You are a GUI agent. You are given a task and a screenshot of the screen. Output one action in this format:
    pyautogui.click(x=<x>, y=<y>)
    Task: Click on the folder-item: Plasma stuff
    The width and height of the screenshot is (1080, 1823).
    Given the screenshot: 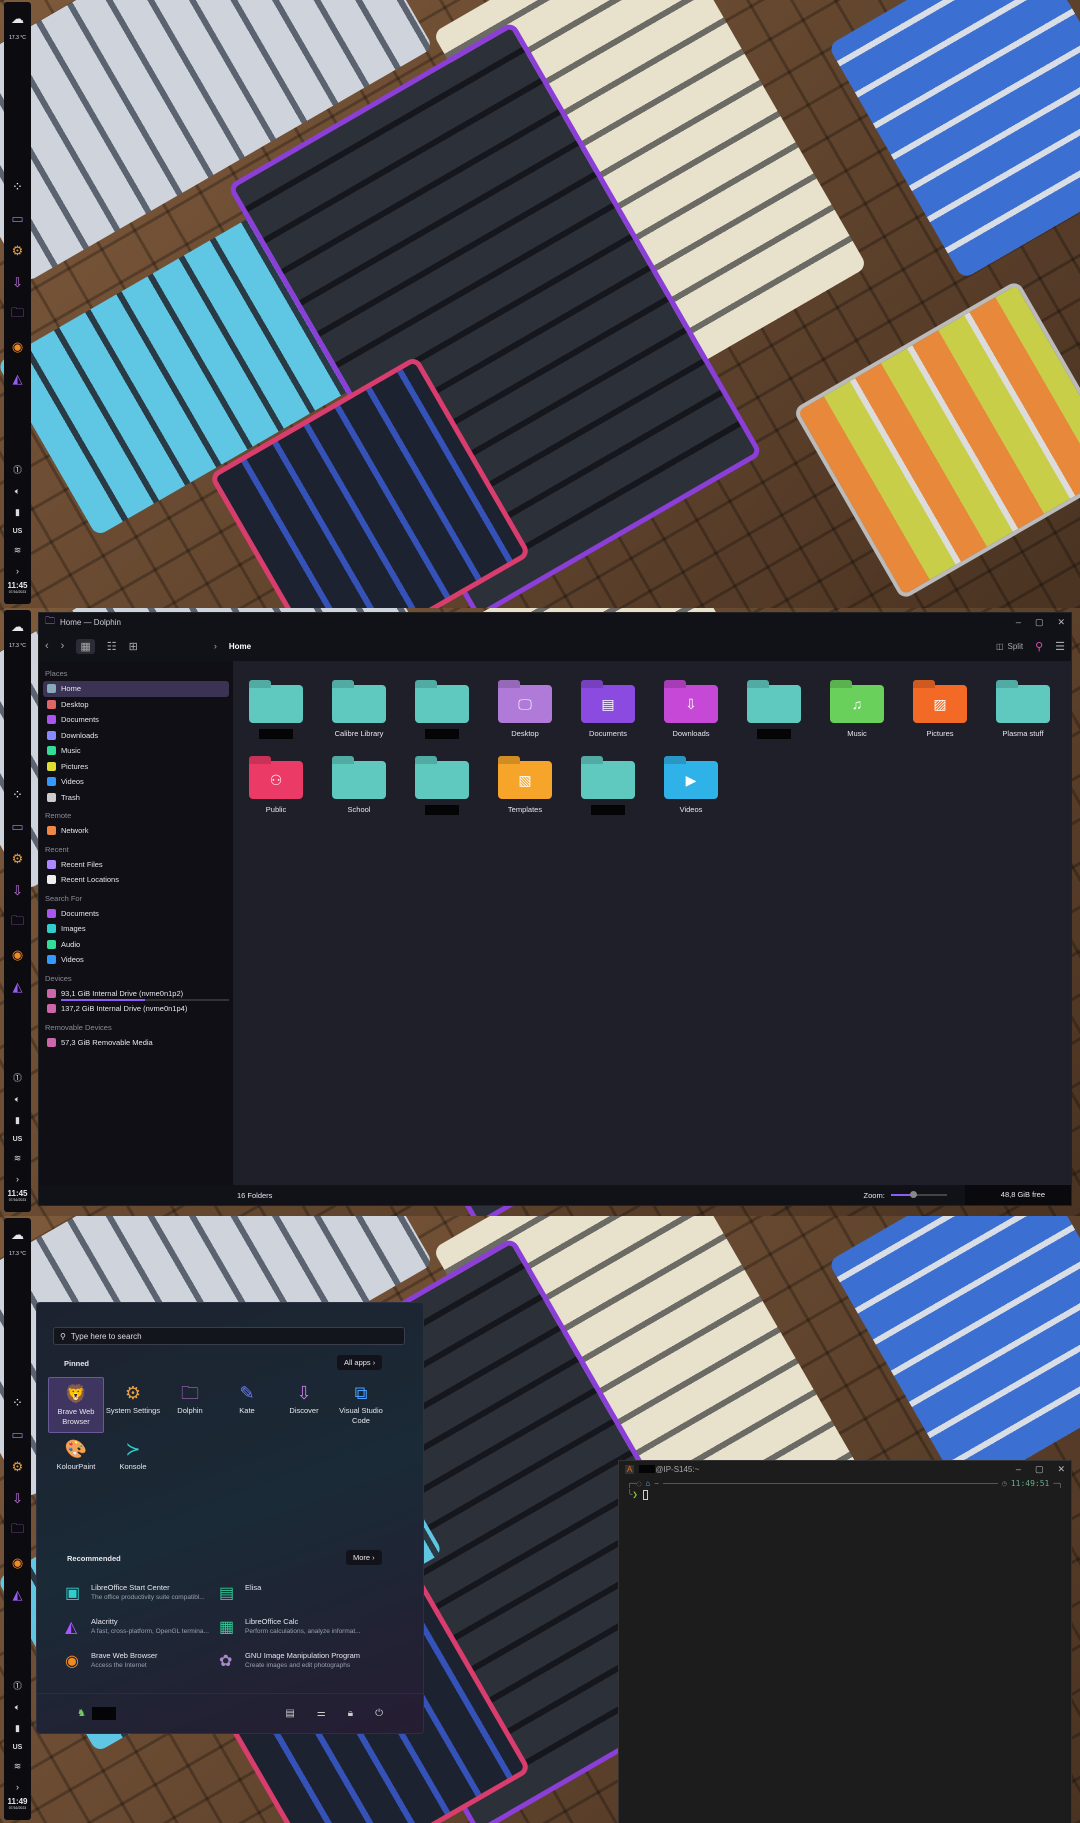 What is the action you would take?
    pyautogui.click(x=1023, y=711)
    